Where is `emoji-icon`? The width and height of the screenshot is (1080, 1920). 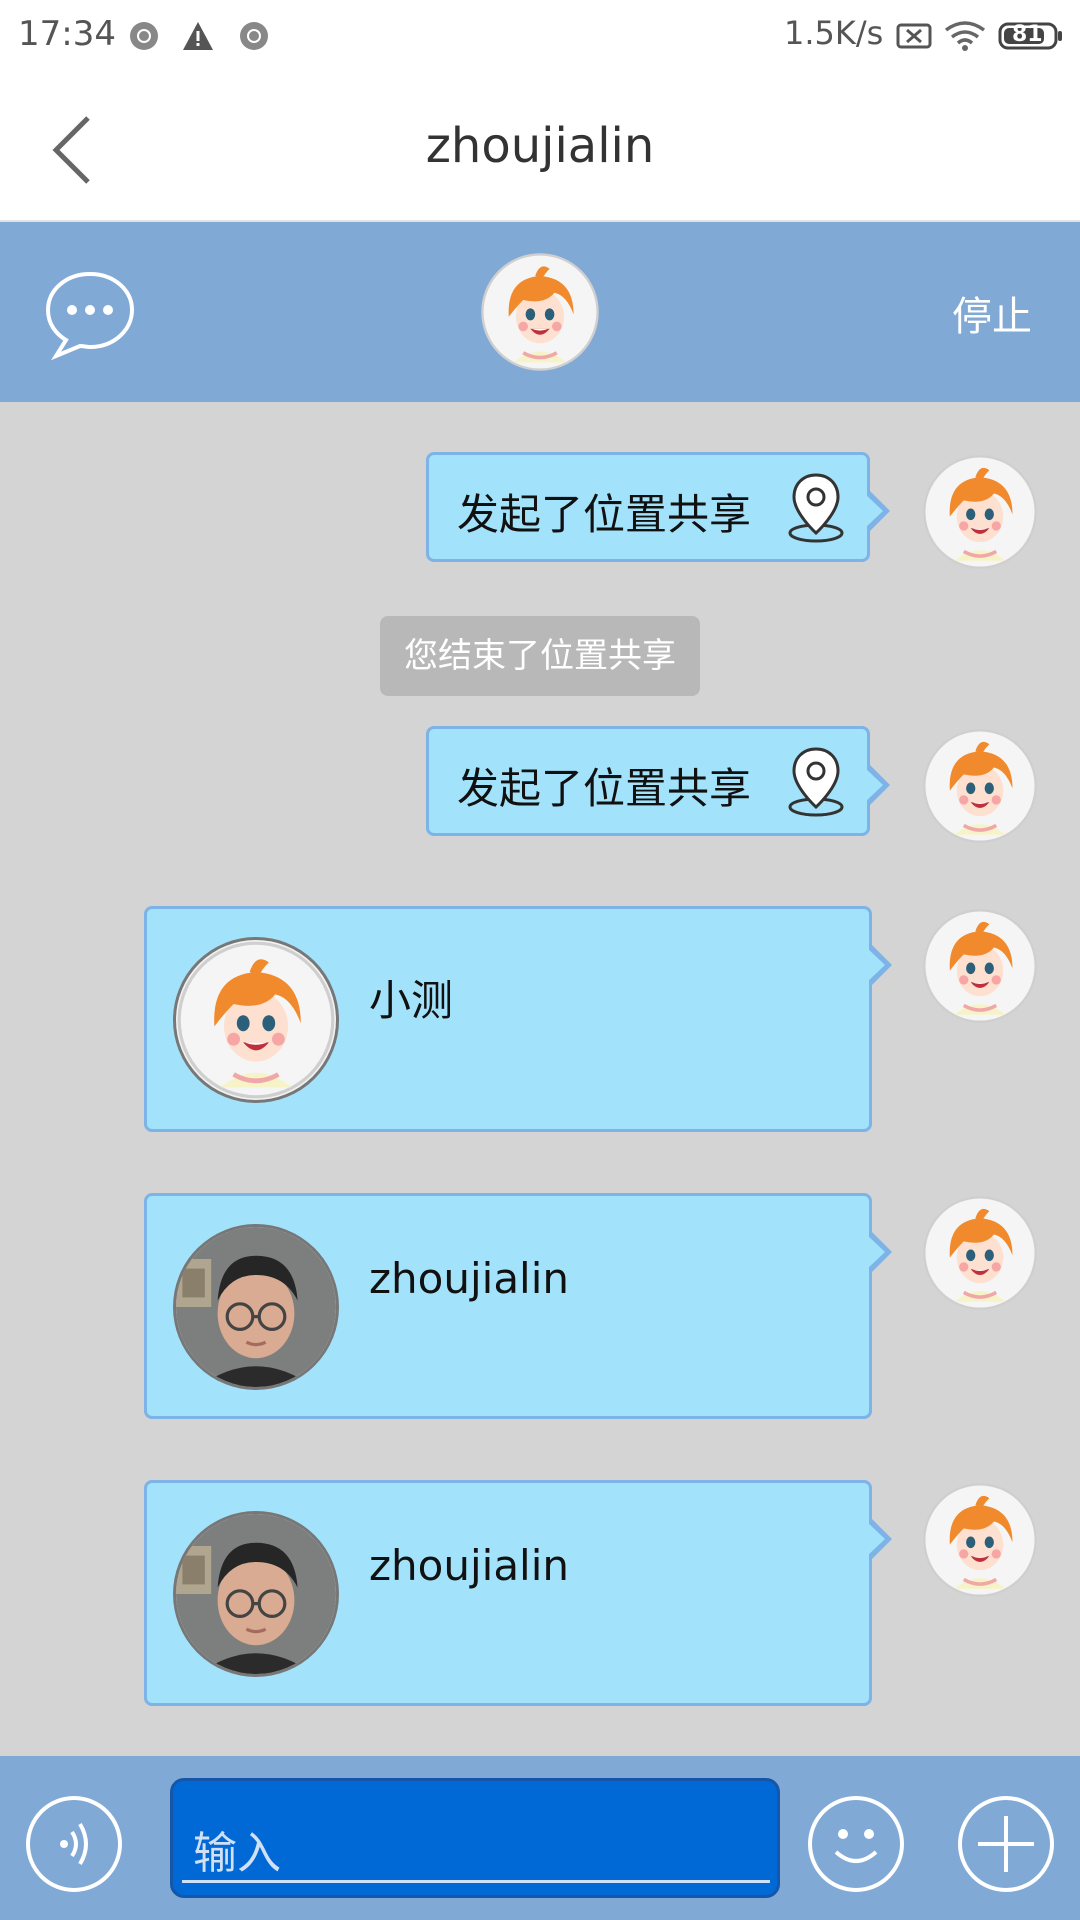 emoji-icon is located at coordinates (856, 1846).